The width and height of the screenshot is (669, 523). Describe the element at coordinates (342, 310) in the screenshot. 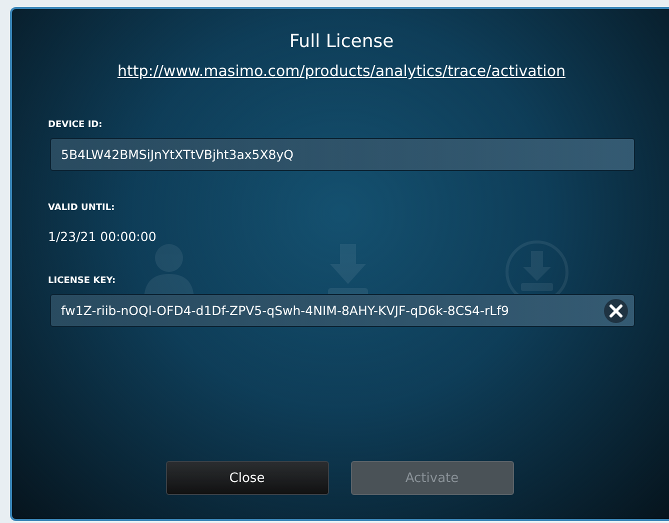

I see `input-field: fw1Z-riib-nOQl-OFD4-d1Df-ZPV5-qSwh-4NIM-8AHY-KVJF-qD6k-8CS4-rLf9` at that location.